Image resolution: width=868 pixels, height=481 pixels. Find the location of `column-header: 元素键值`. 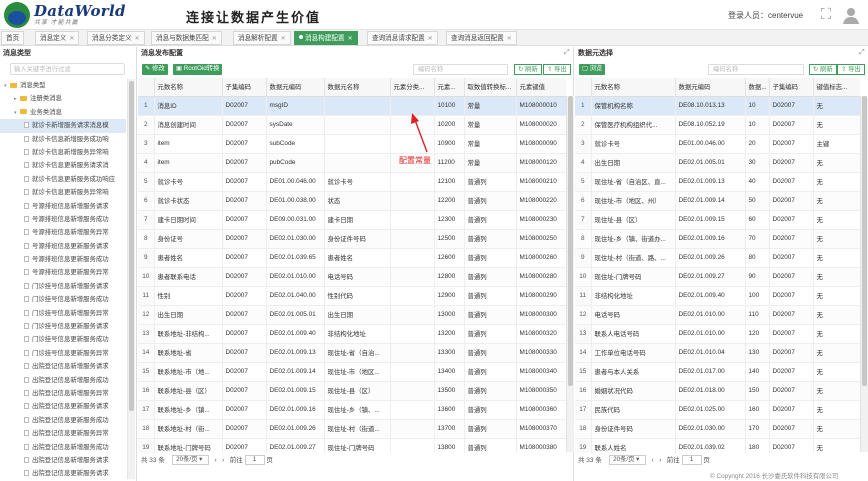

column-header: 元素键值 is located at coordinates (541, 87).